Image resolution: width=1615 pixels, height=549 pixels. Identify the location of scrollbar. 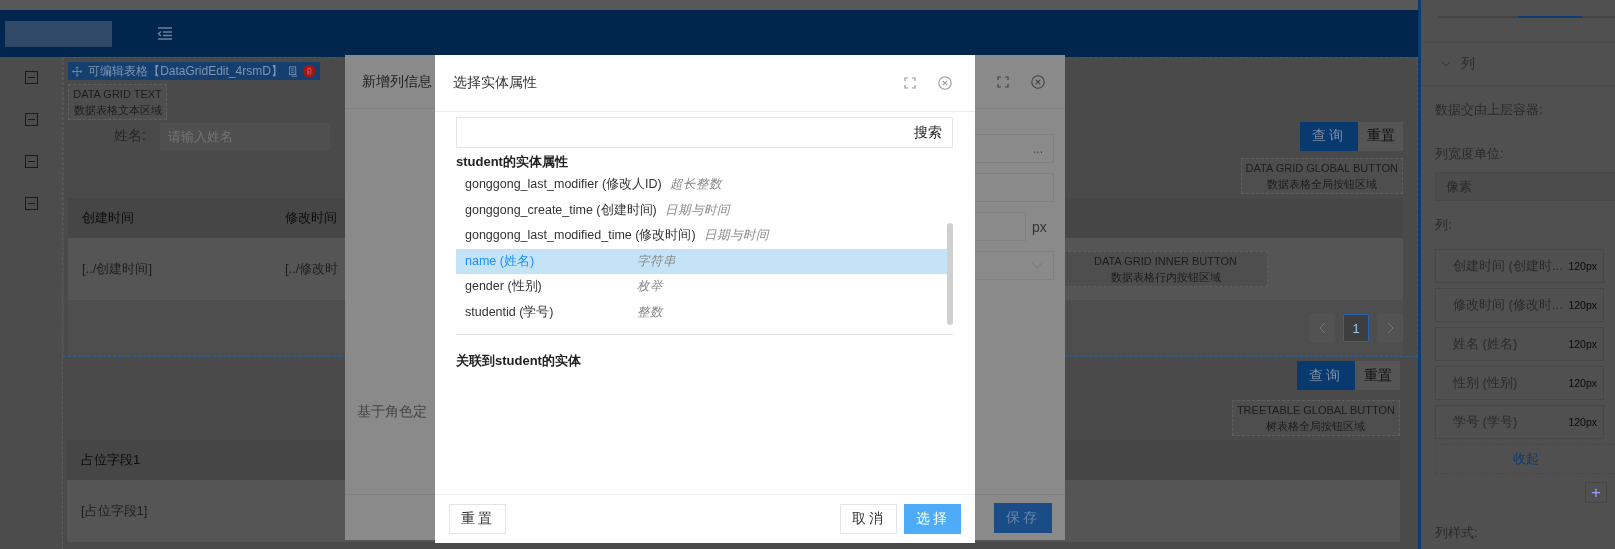
(950, 274).